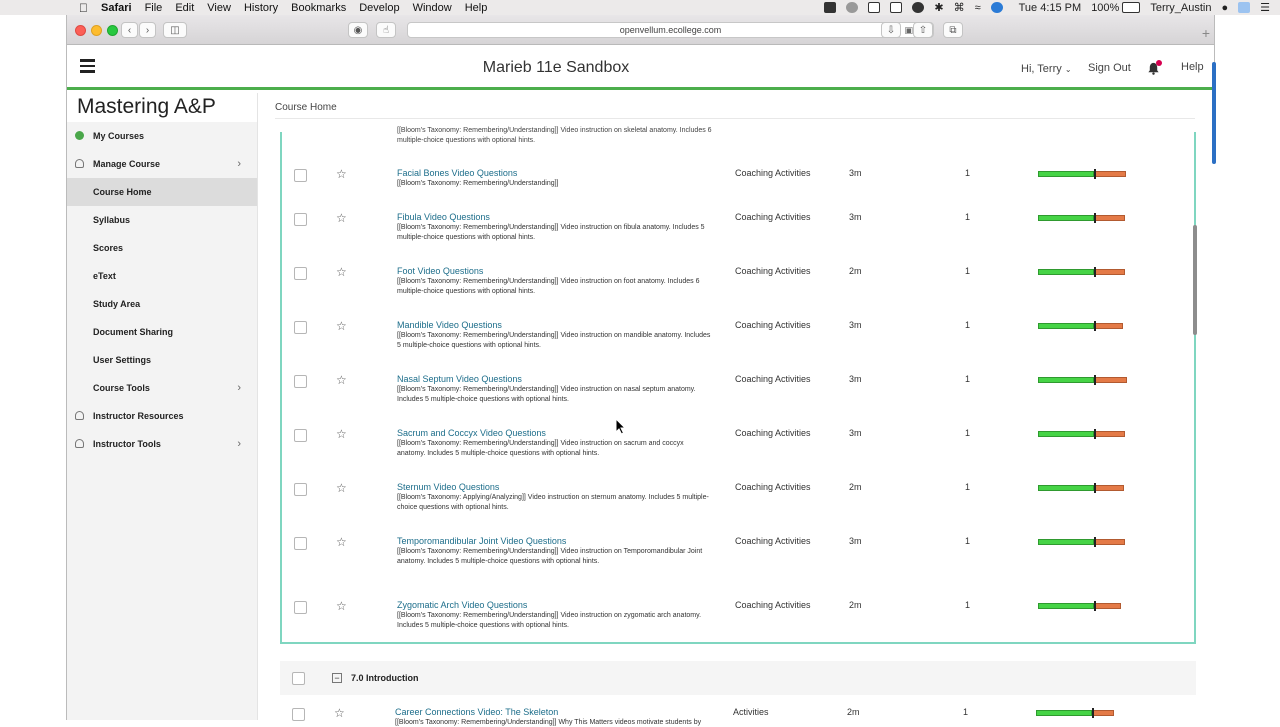 The width and height of the screenshot is (1280, 727). Describe the element at coordinates (891, 30) in the screenshot. I see `downloads-button: ⇩` at that location.